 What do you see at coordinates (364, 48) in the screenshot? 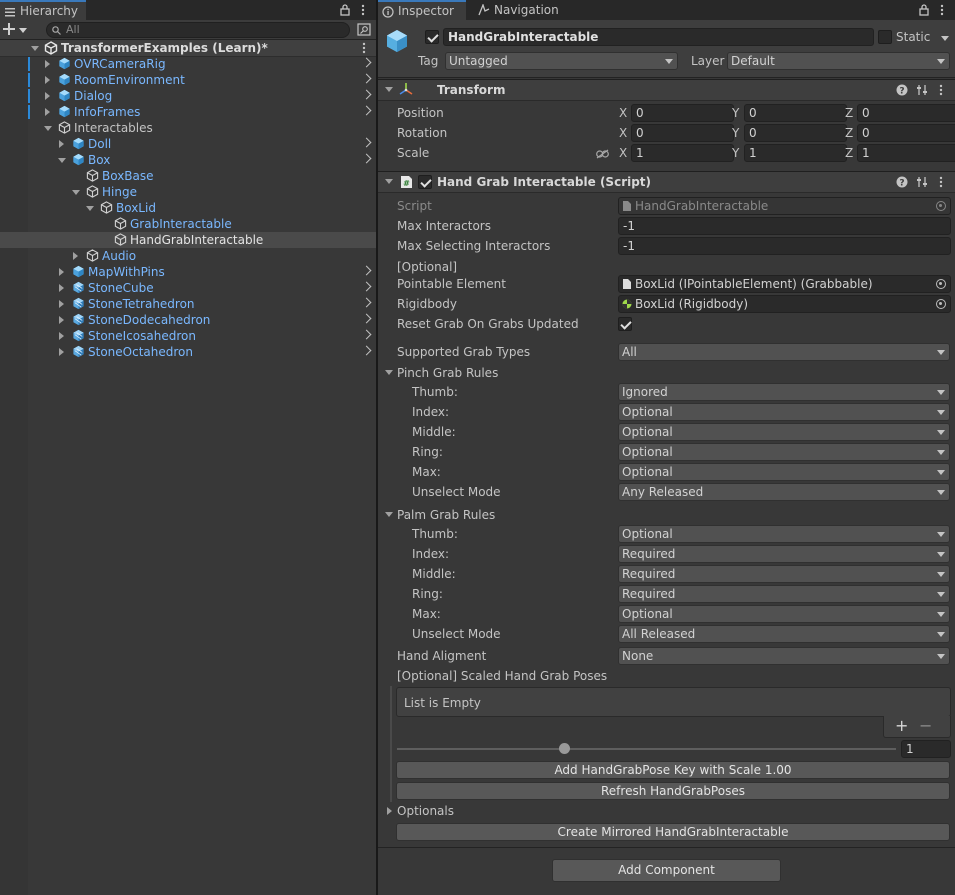
I see `scene-menu-icon` at bounding box center [364, 48].